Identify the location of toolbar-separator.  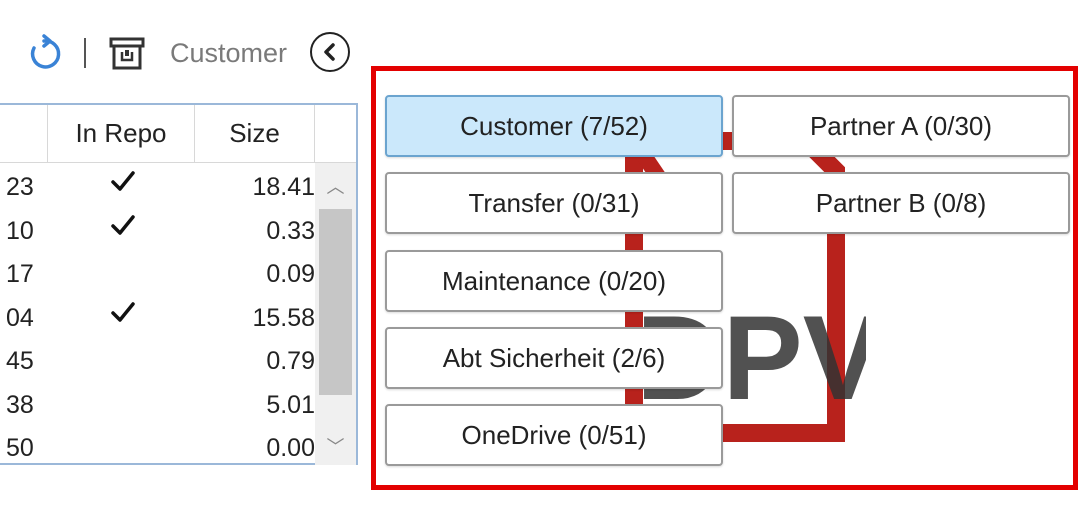
(85, 53).